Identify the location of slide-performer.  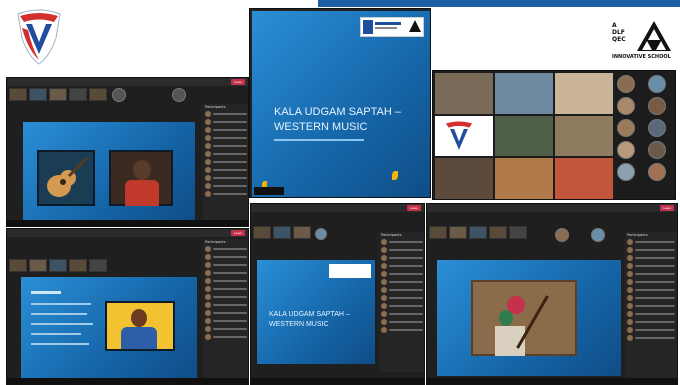
(109, 328).